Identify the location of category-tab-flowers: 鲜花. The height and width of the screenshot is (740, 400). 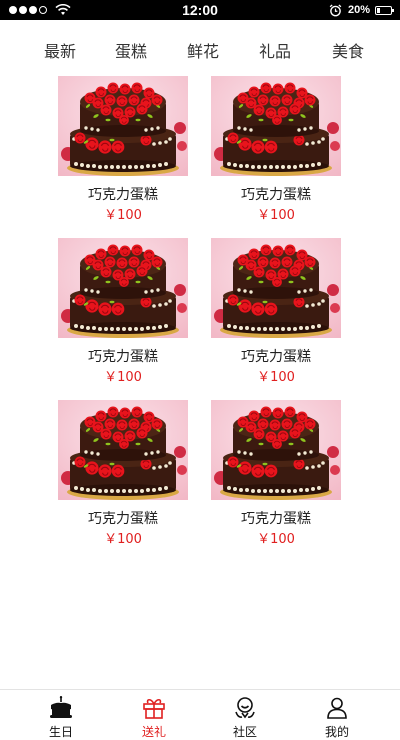
(203, 50).